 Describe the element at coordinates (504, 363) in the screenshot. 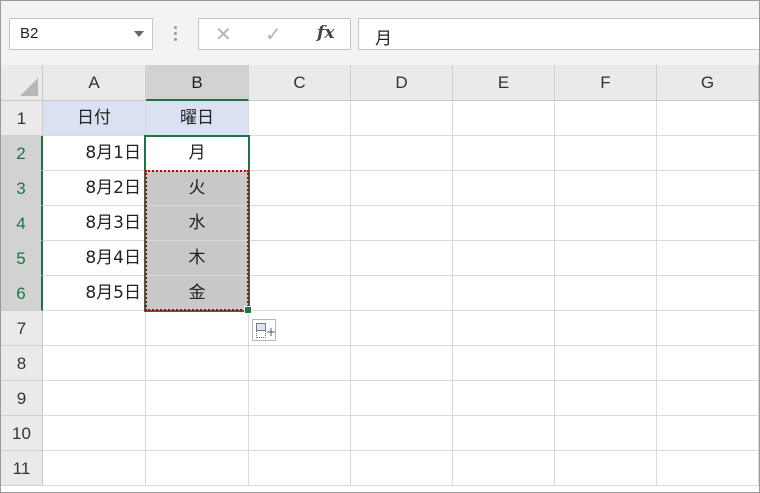

I see `cell-e8` at that location.